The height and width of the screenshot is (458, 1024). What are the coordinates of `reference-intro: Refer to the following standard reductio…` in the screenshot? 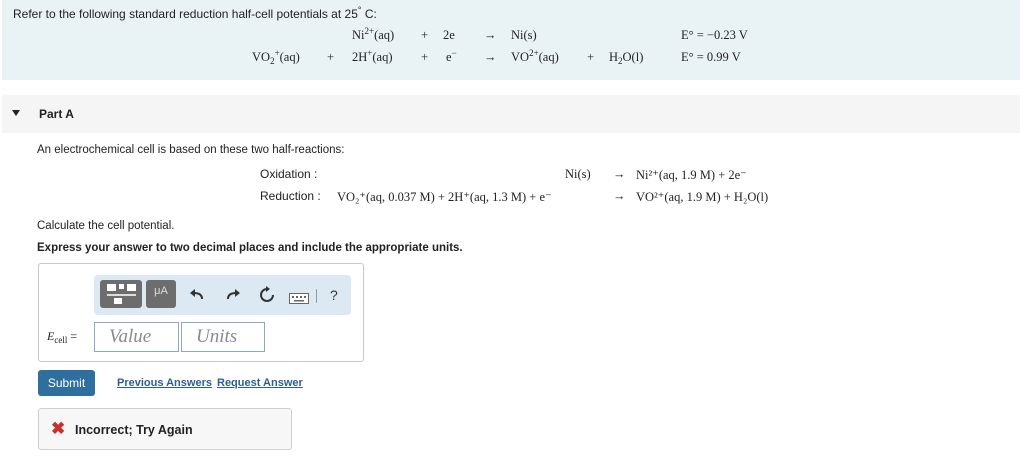 It's located at (195, 13).